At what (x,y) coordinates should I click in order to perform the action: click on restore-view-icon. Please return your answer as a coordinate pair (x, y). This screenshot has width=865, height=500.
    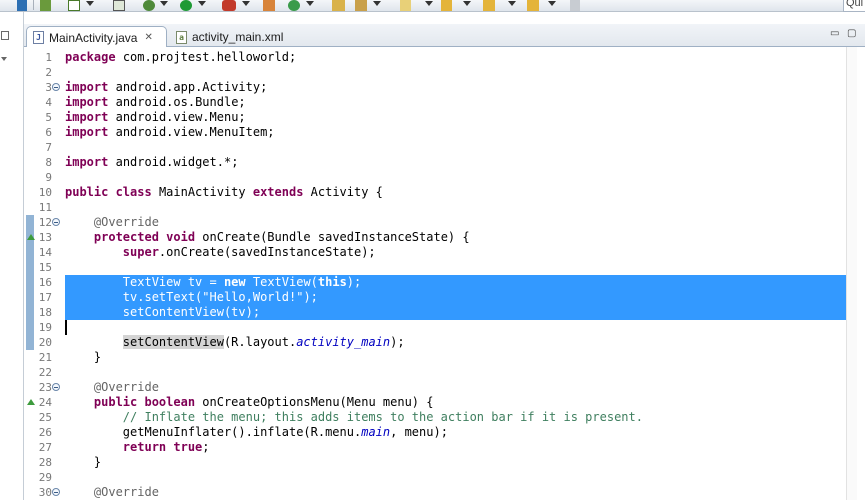
    Looking at the image, I should click on (5, 35).